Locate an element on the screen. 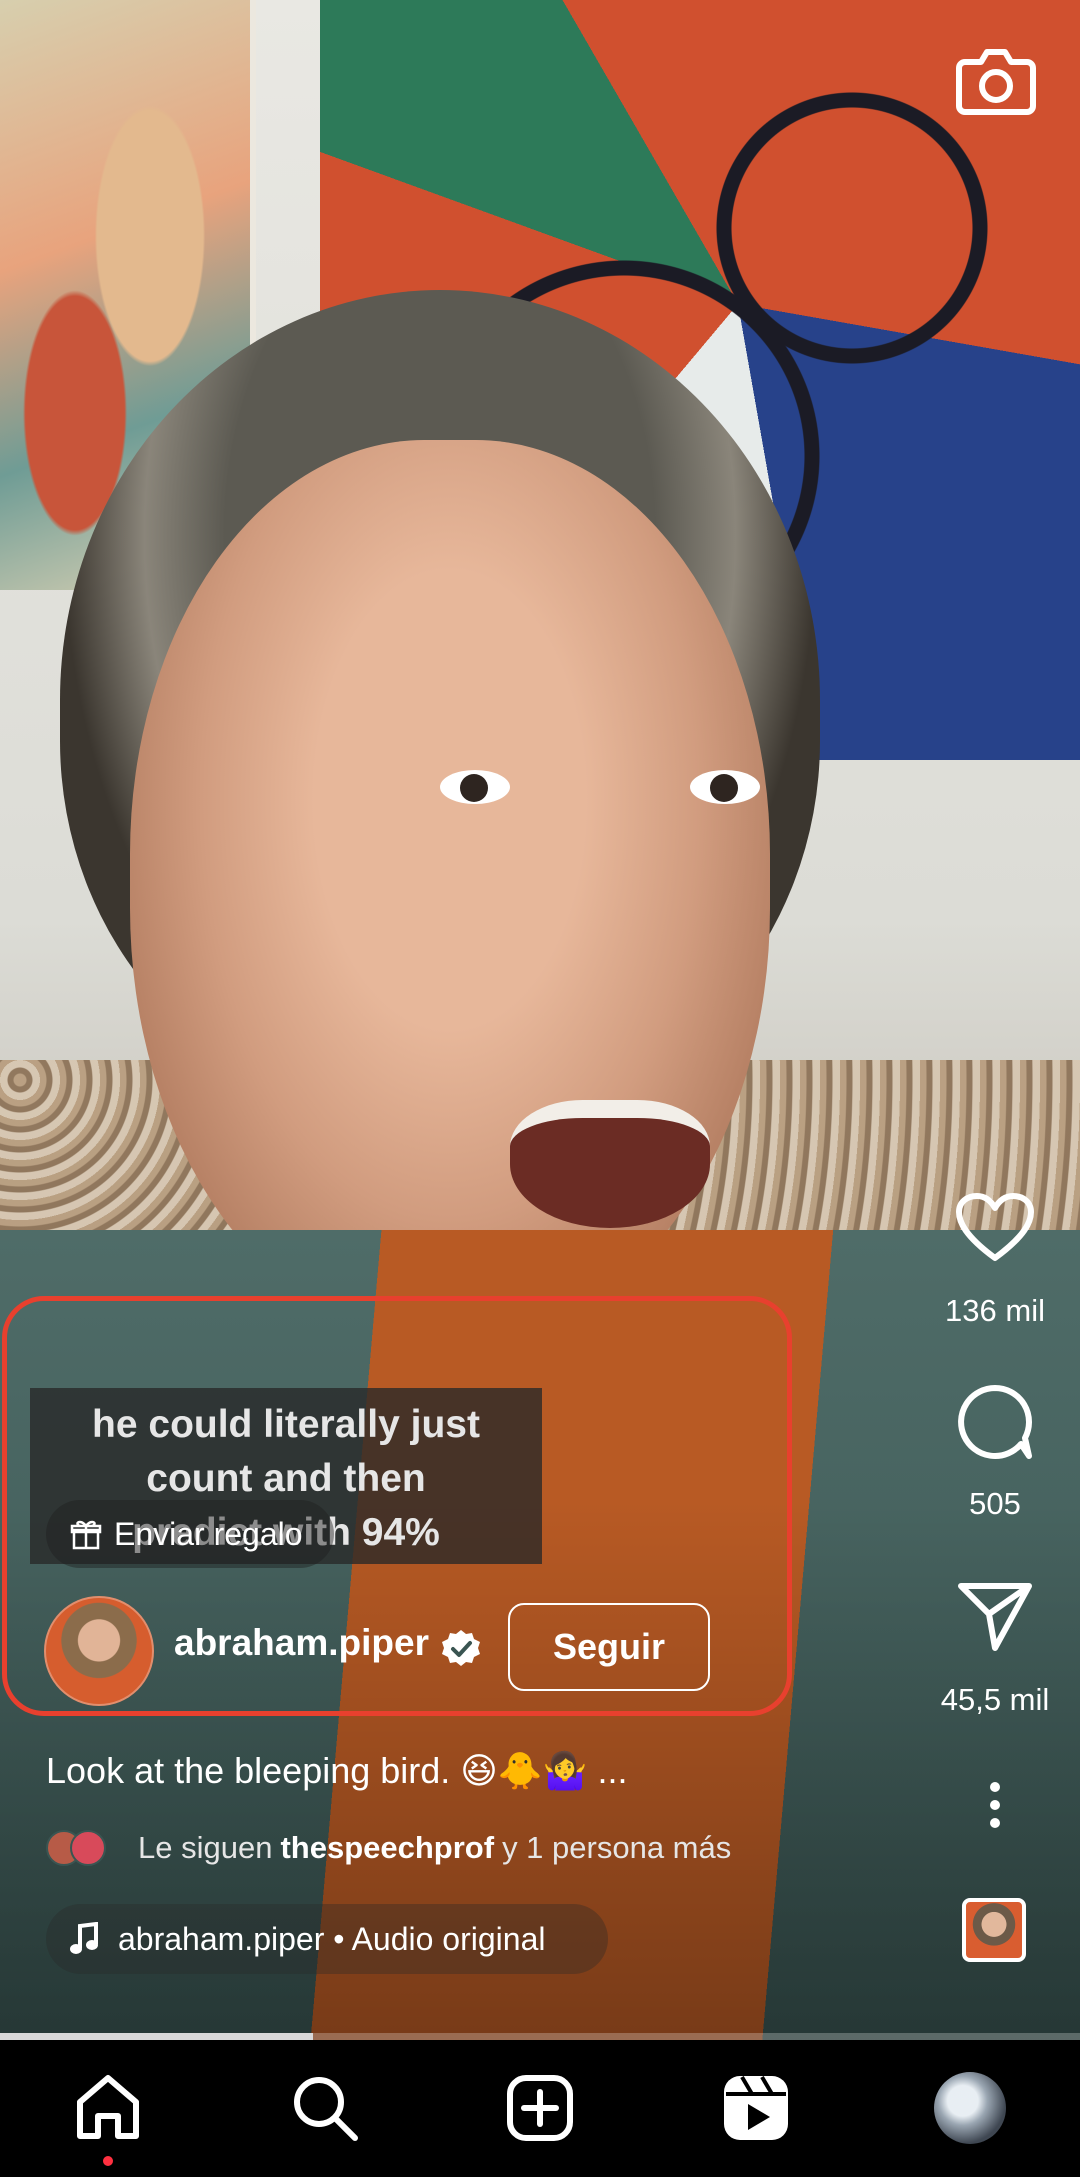 This screenshot has height=2177, width=1080. nav-profile is located at coordinates (970, 2108).